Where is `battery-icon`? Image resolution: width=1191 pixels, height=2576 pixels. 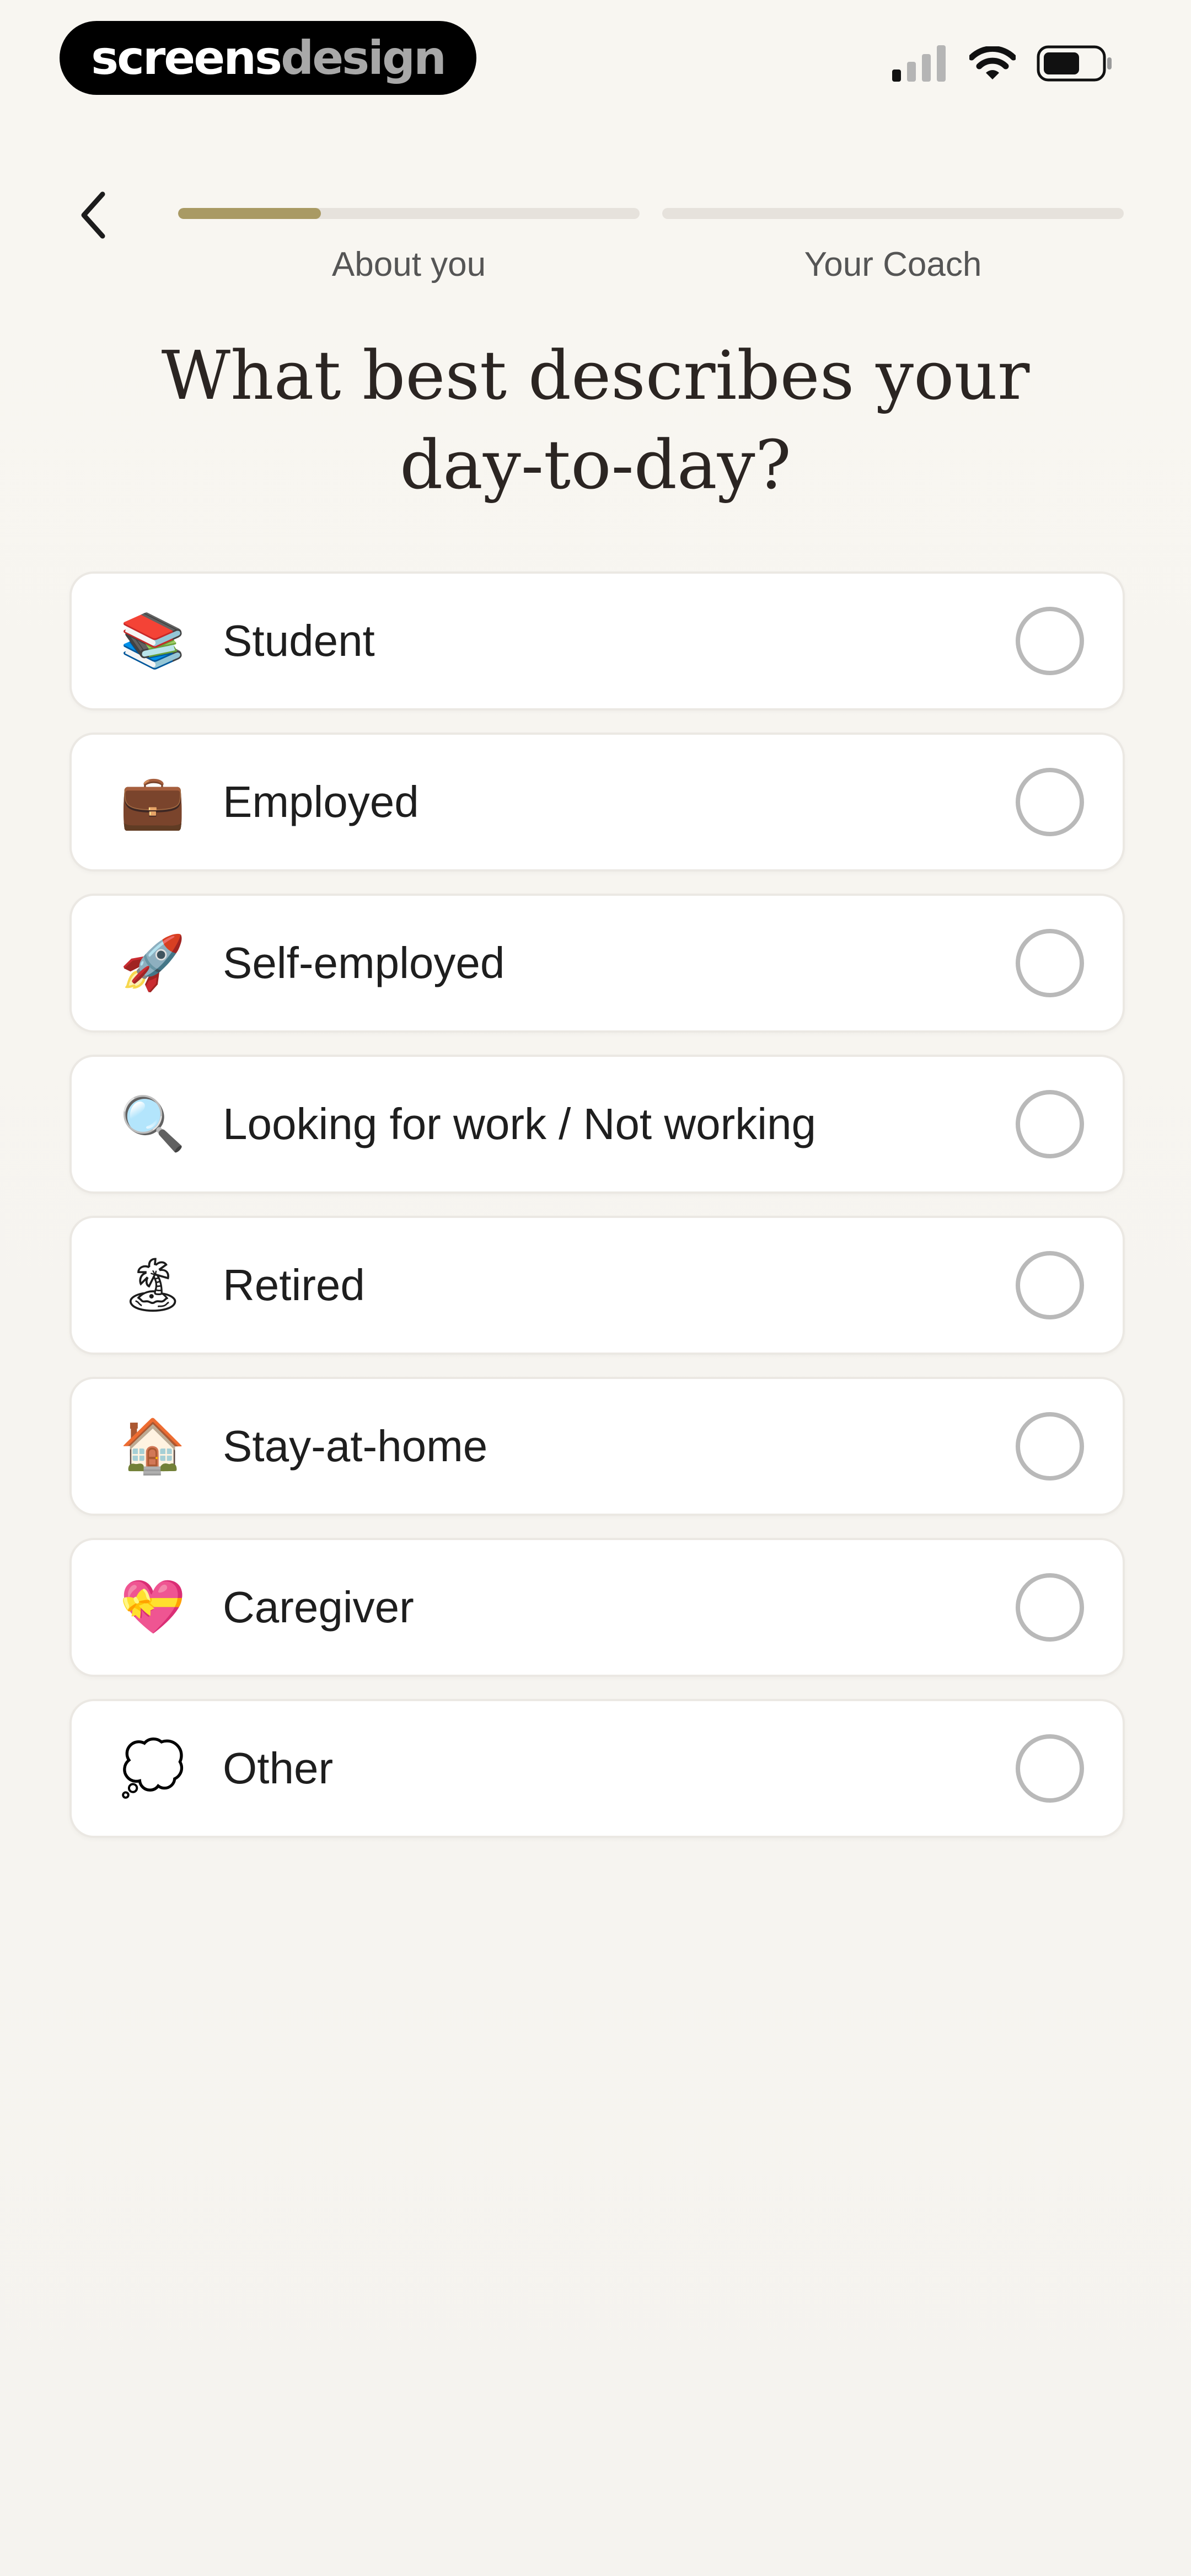
battery-icon is located at coordinates (1074, 63).